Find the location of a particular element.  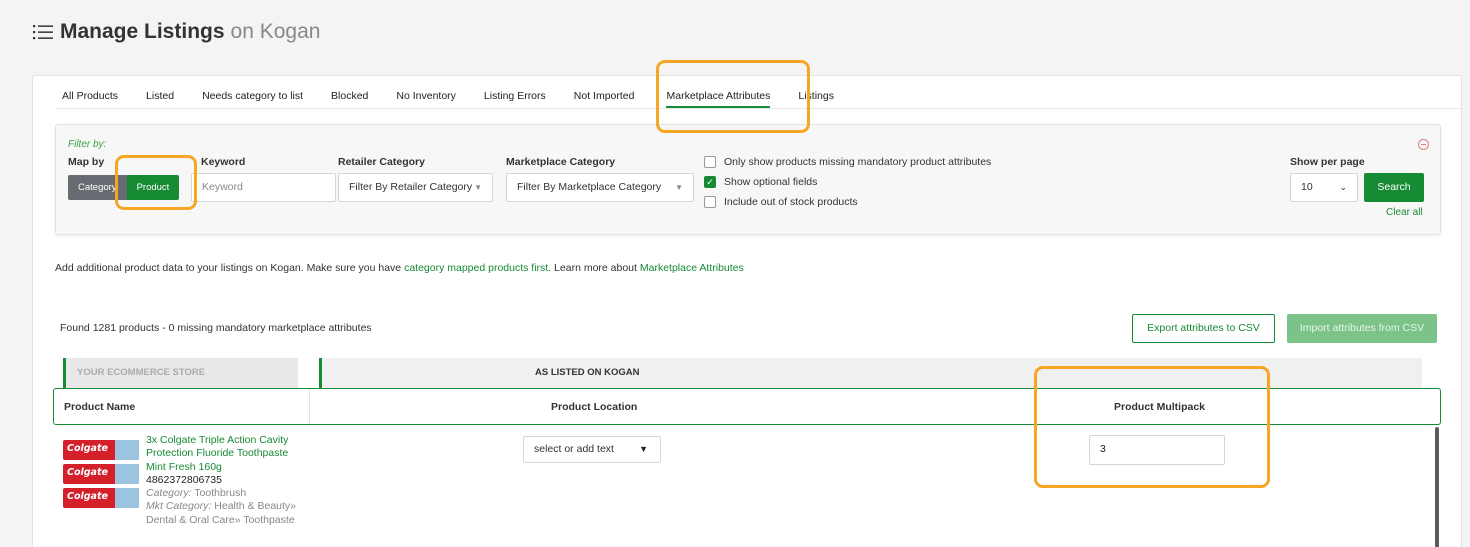

highlight-marketplace-tab is located at coordinates (733, 96).